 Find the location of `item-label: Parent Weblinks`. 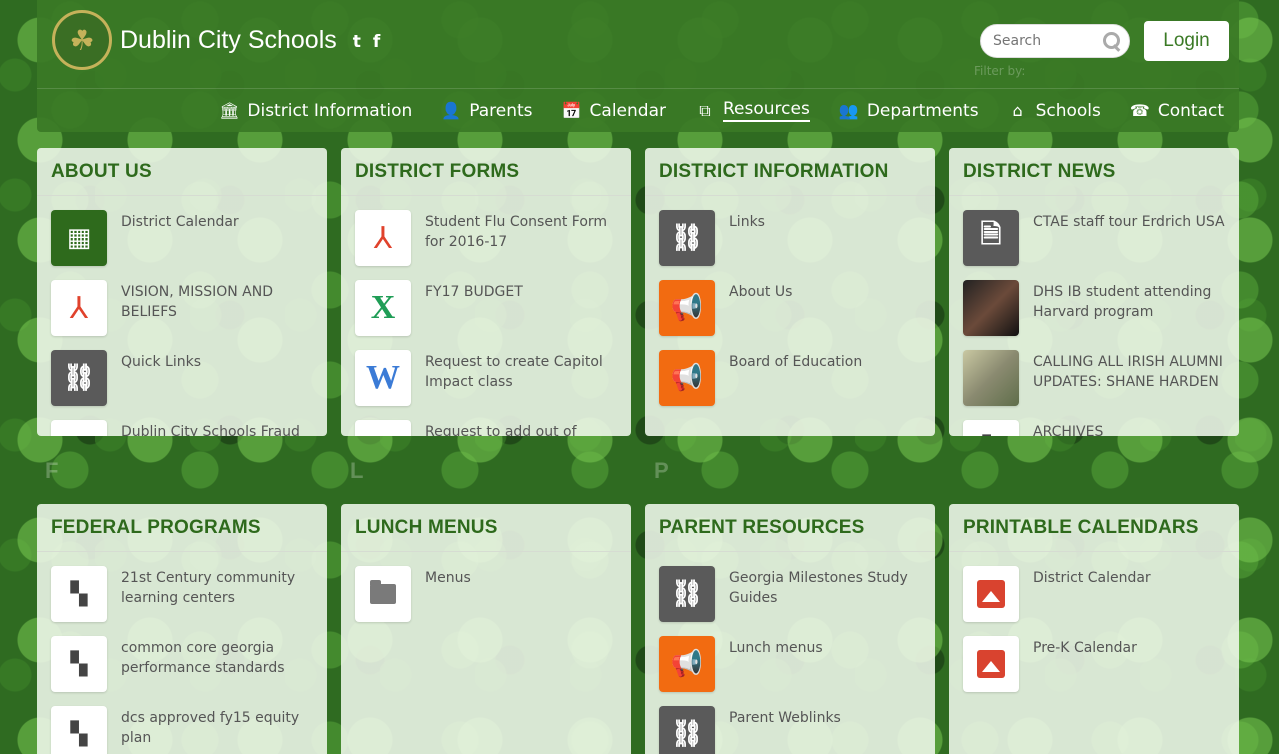

item-label: Parent Weblinks is located at coordinates (785, 731).